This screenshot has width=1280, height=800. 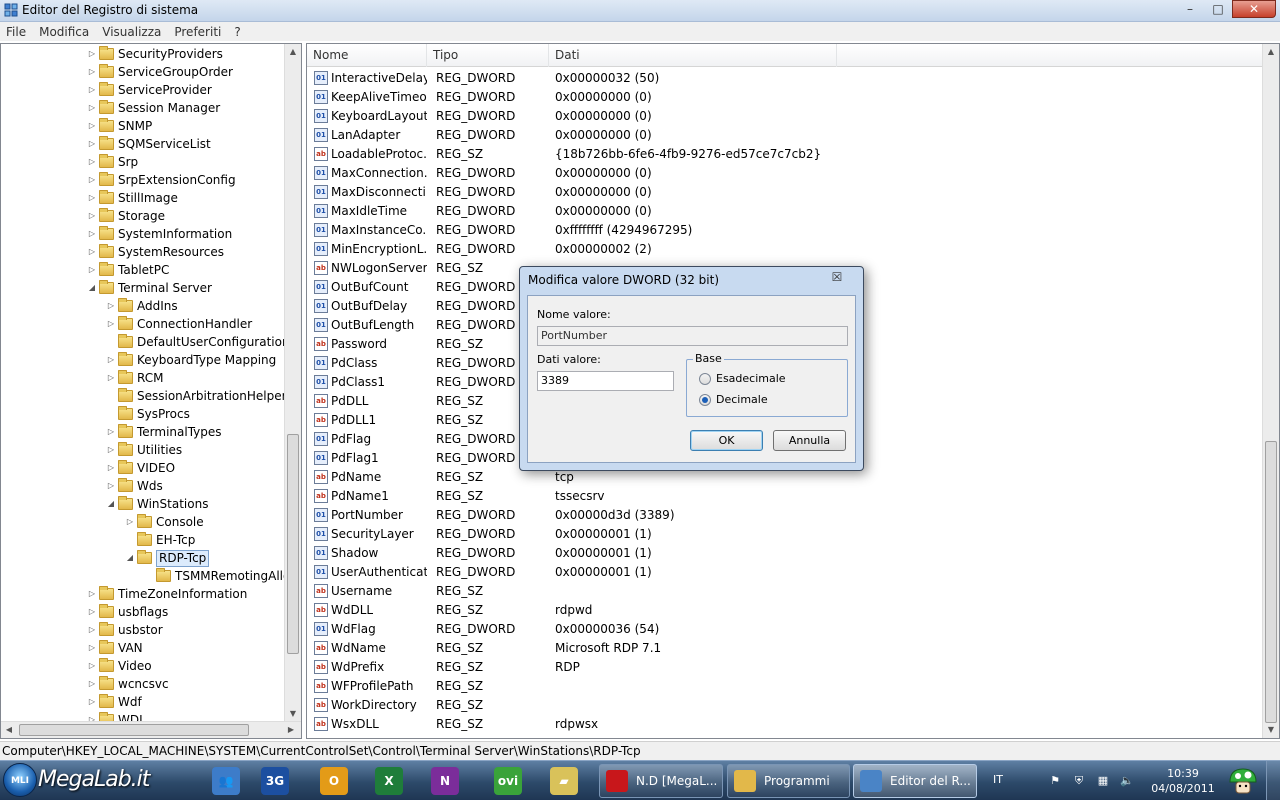 What do you see at coordinates (111, 504) in the screenshot?
I see `collapse-arrow-icon: ◢` at bounding box center [111, 504].